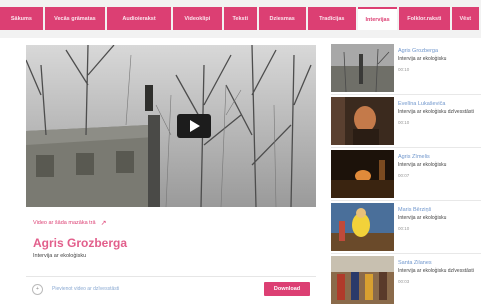 Image resolution: width=481 pixels, height=304 pixels. Describe the element at coordinates (438, 210) in the screenshot. I see `video-name: Maris Bērziņš` at that location.